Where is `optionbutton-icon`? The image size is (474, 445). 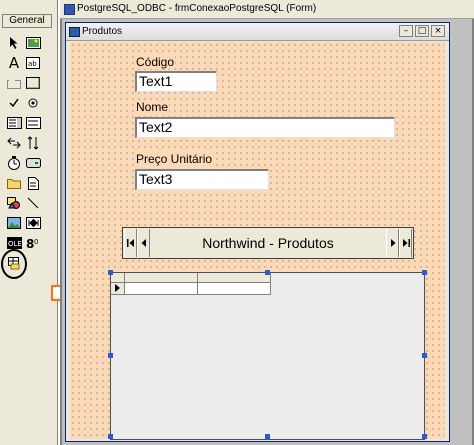 optionbutton-icon is located at coordinates (33, 103).